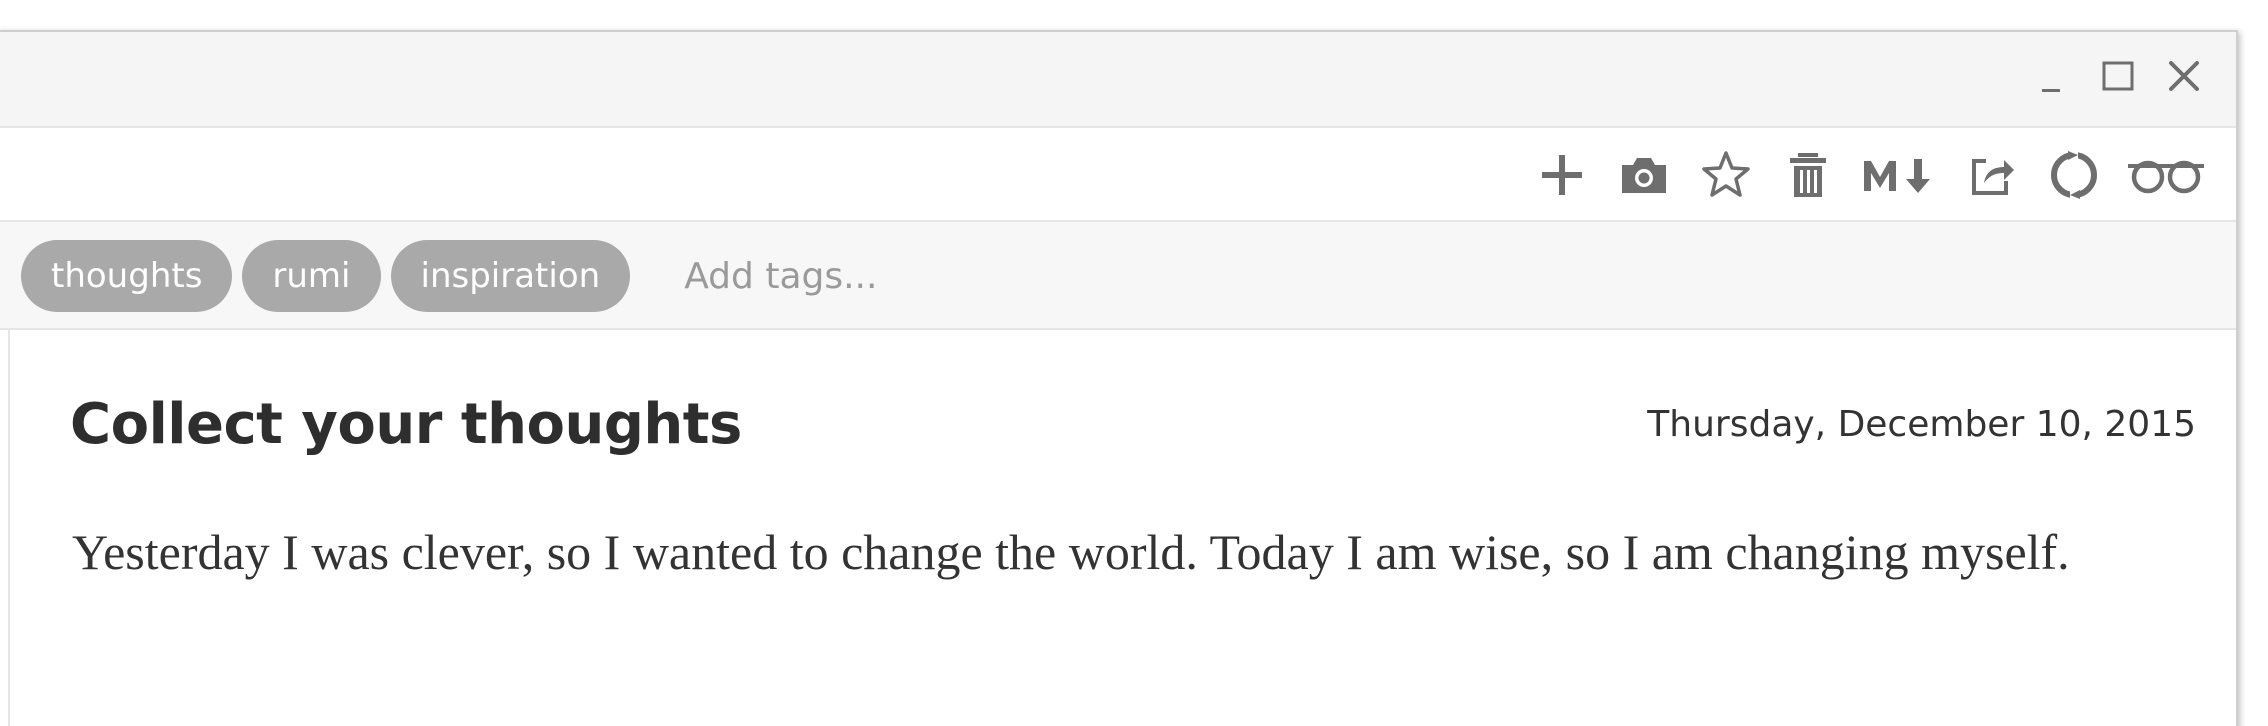 The width and height of the screenshot is (2268, 726). Describe the element at coordinates (510, 276) in the screenshot. I see `tag-chip: inspiration` at that location.